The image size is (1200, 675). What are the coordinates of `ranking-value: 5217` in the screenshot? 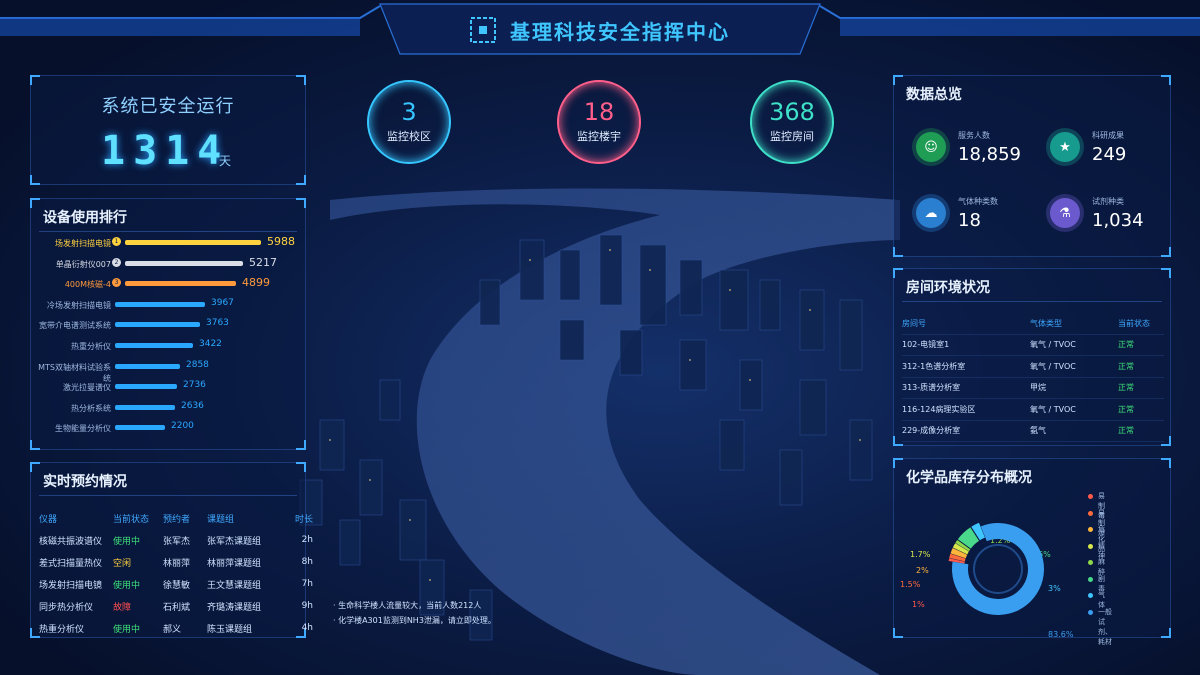 It's located at (263, 262).